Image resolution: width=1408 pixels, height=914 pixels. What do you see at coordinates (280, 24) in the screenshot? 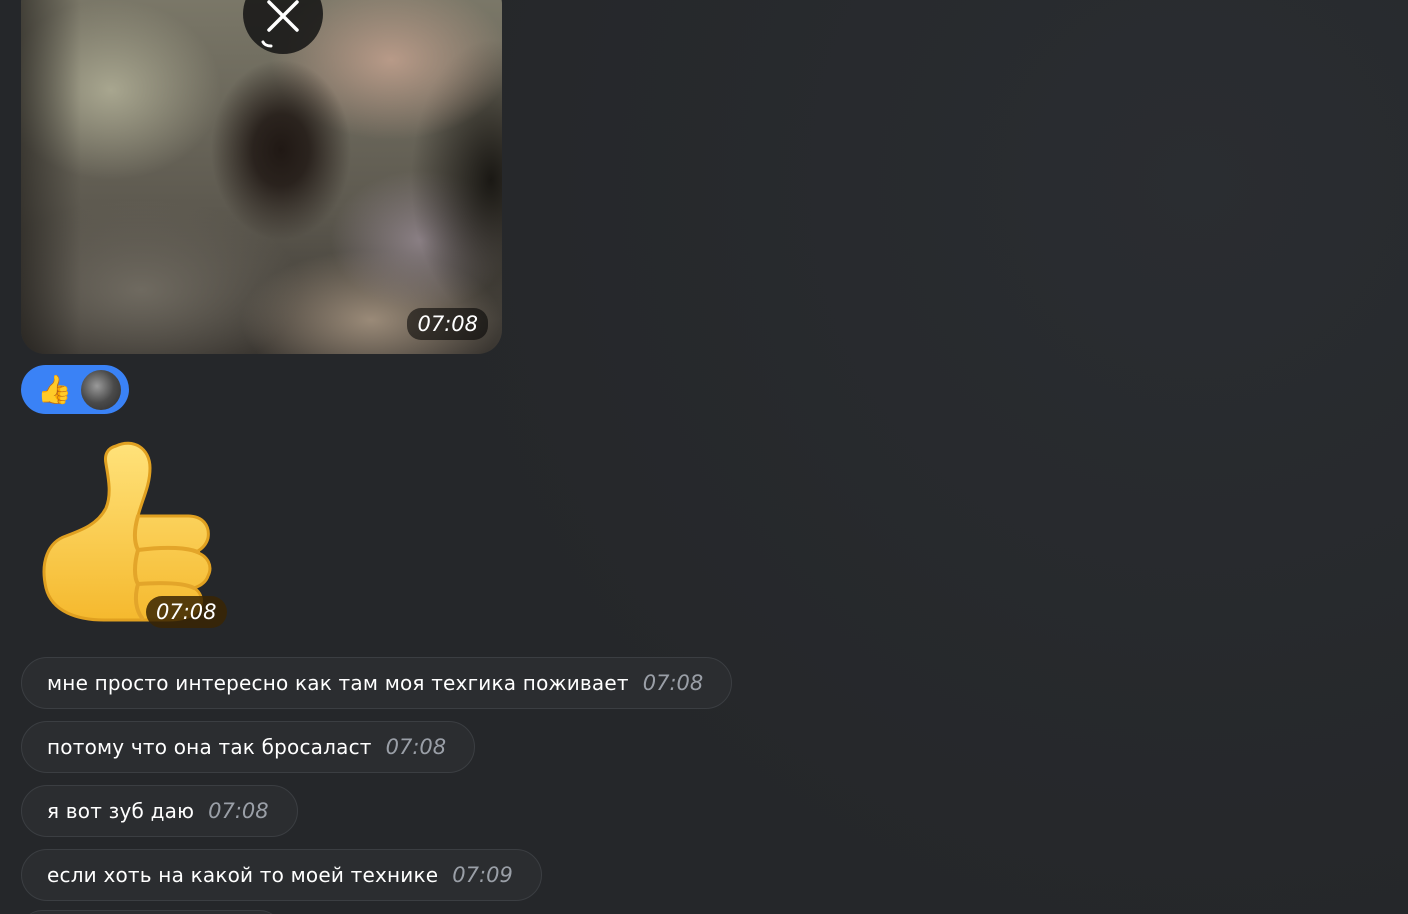
I see `close-icon` at bounding box center [280, 24].